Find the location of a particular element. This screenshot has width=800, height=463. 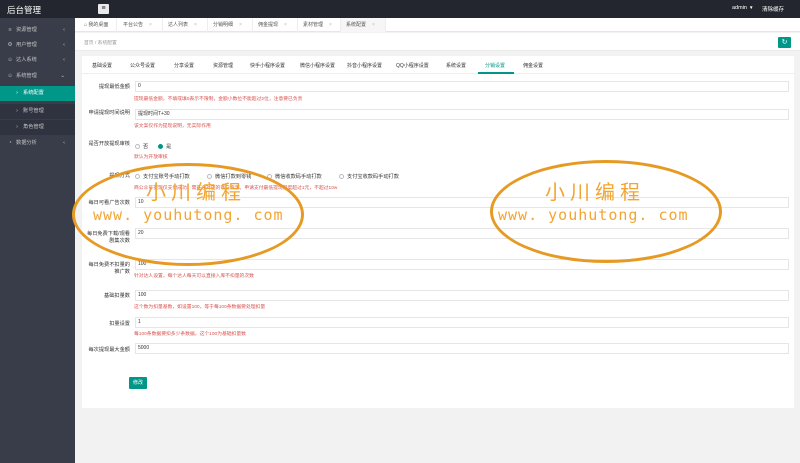

refresh-icon: ↻ is located at coordinates (784, 42).